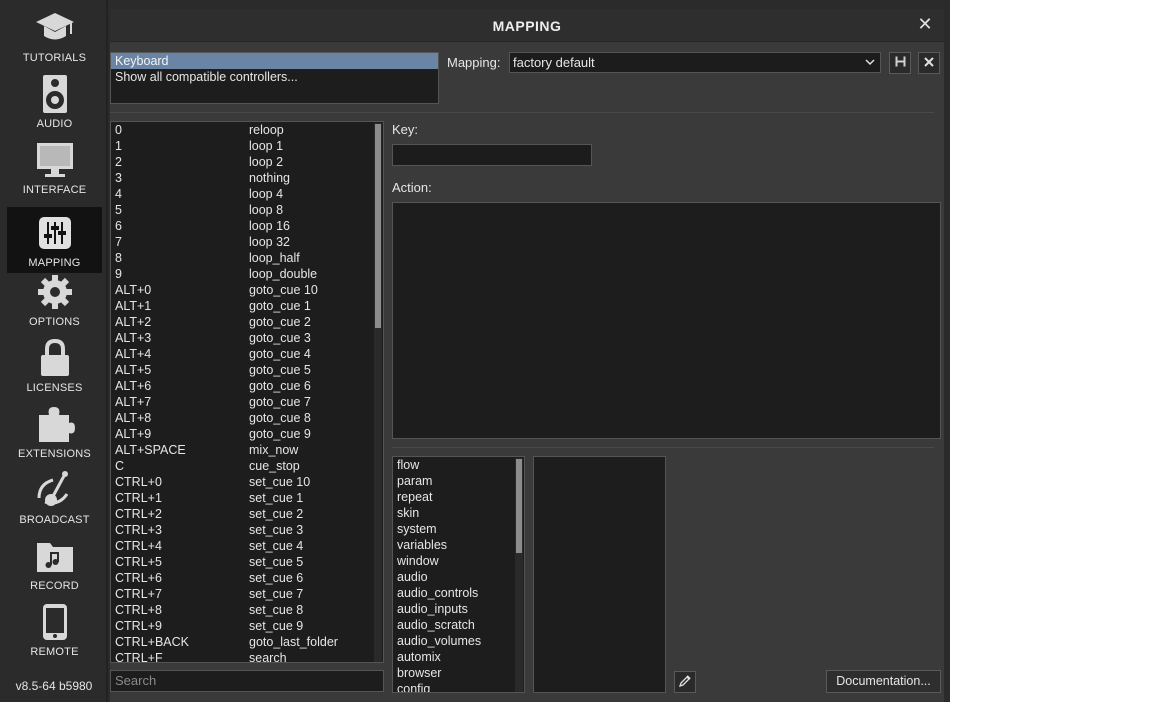  I want to click on action-cell: goto_cue 9, so click(280, 434).